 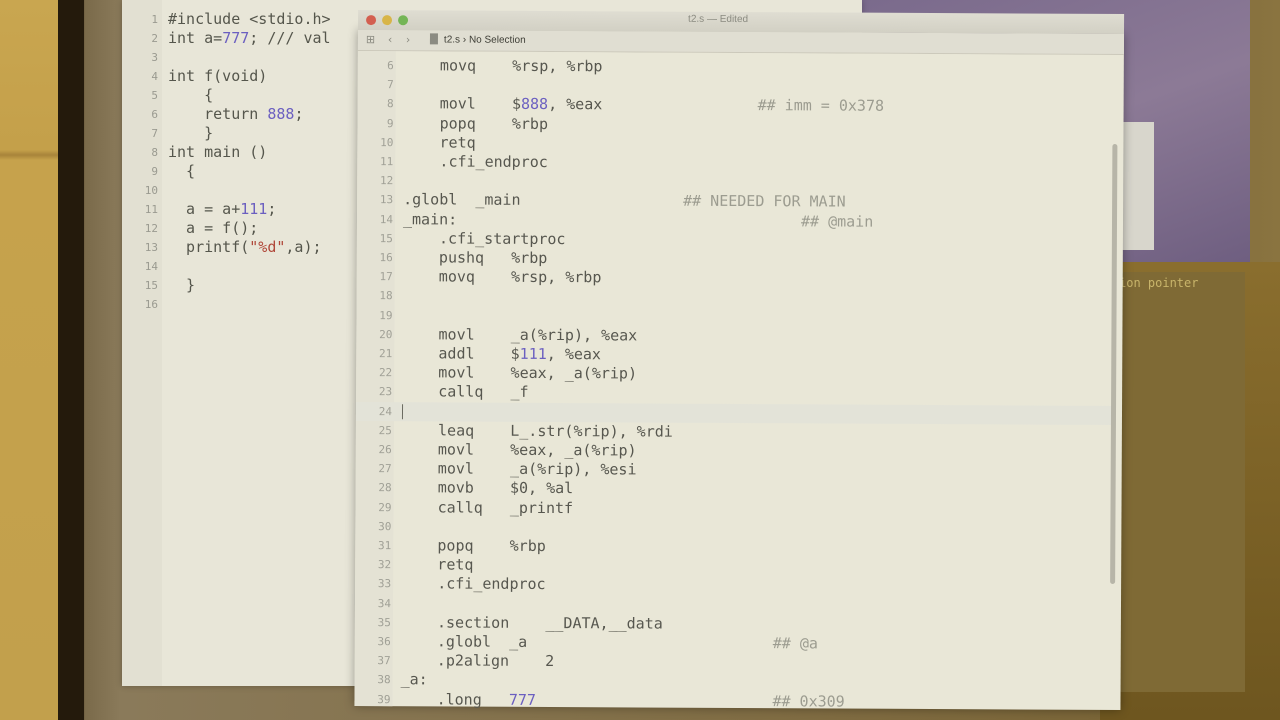 I want to click on line-code: printf("%d",a);, so click(x=245, y=247).